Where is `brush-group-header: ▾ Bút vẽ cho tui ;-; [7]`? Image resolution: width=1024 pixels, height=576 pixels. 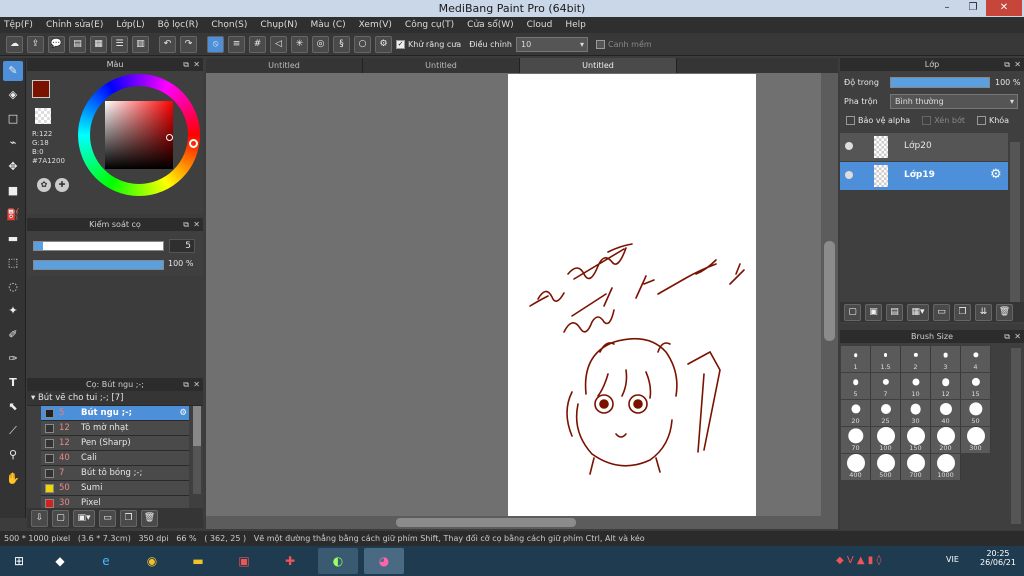
brush-group-header: ▾ Bút vẽ cho tui ;-; [7] is located at coordinates (115, 398).